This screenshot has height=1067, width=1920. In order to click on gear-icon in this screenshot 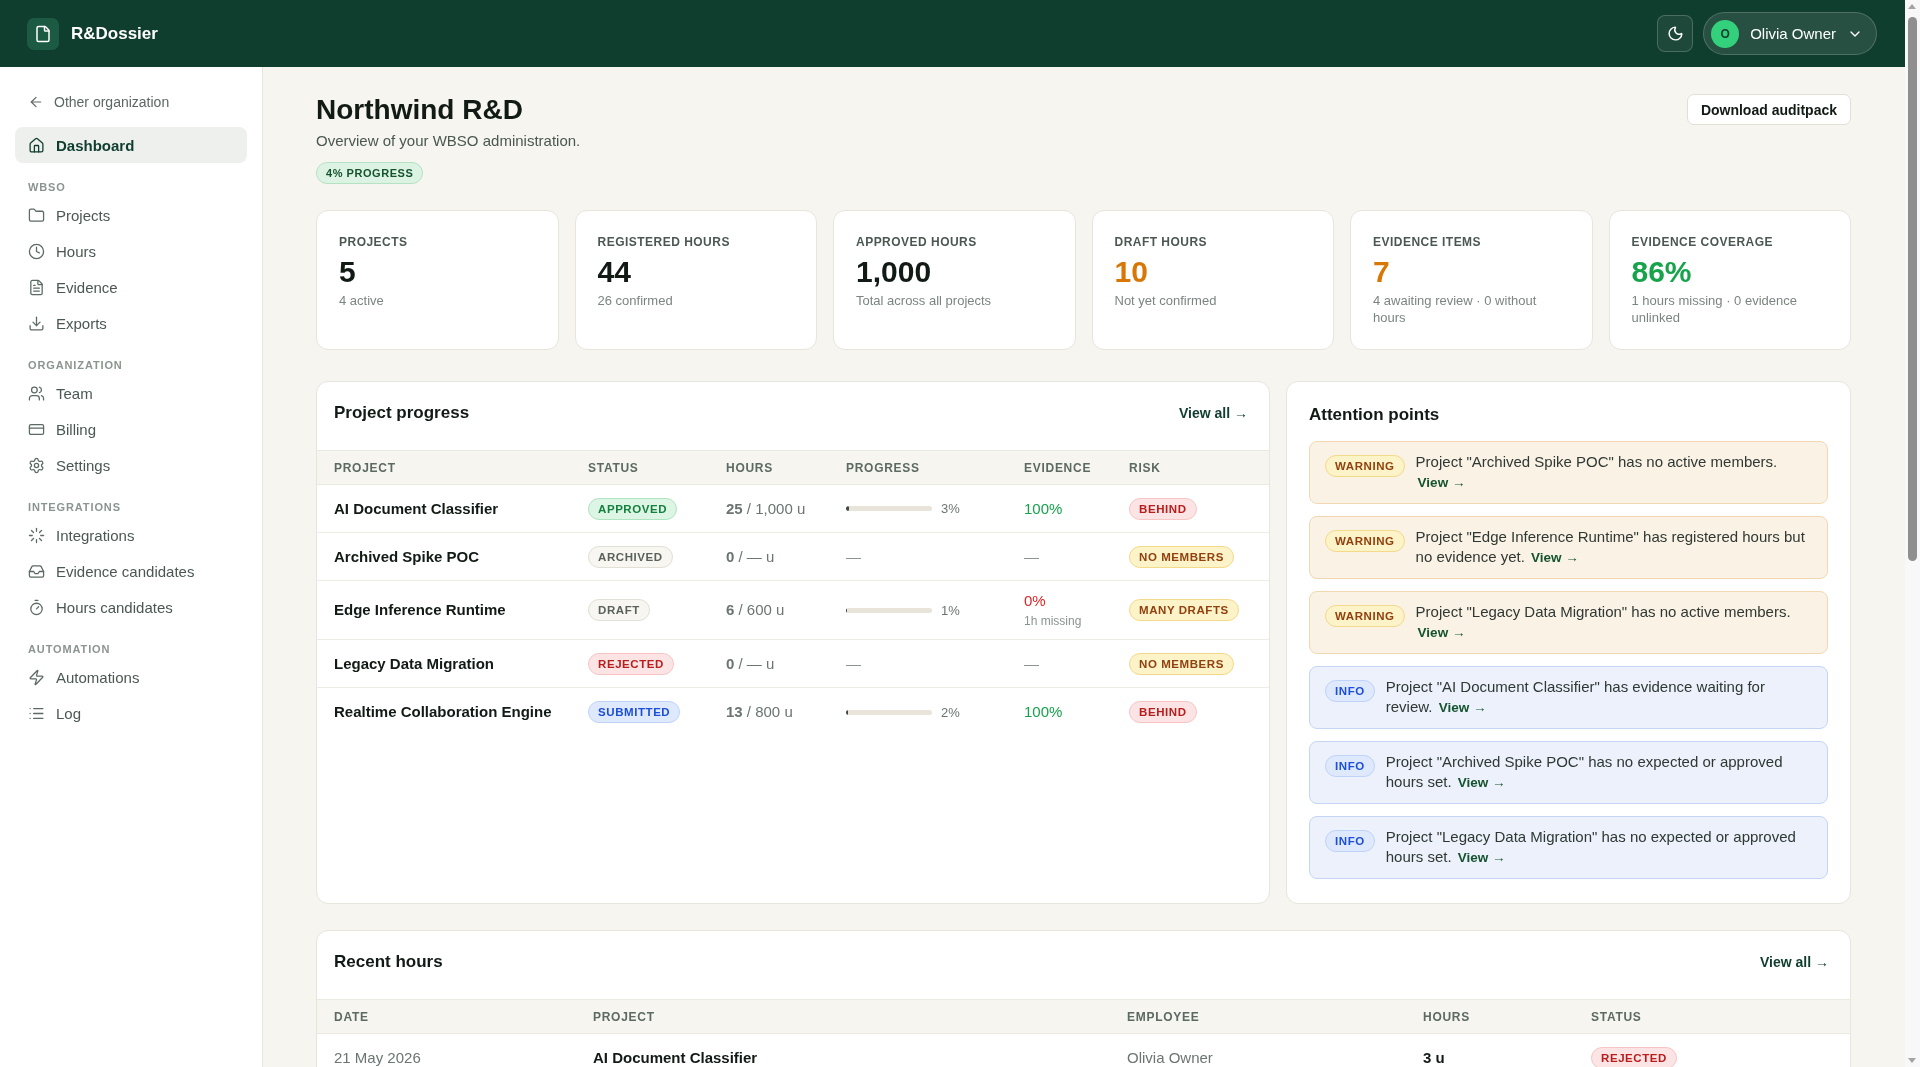, I will do `click(36, 465)`.